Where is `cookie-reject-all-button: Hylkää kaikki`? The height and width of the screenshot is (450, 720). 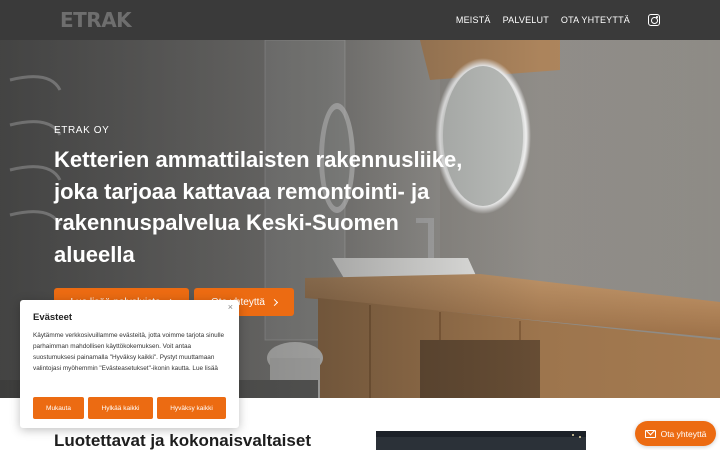
cookie-reject-all-button: Hylkää kaikki is located at coordinates (120, 408).